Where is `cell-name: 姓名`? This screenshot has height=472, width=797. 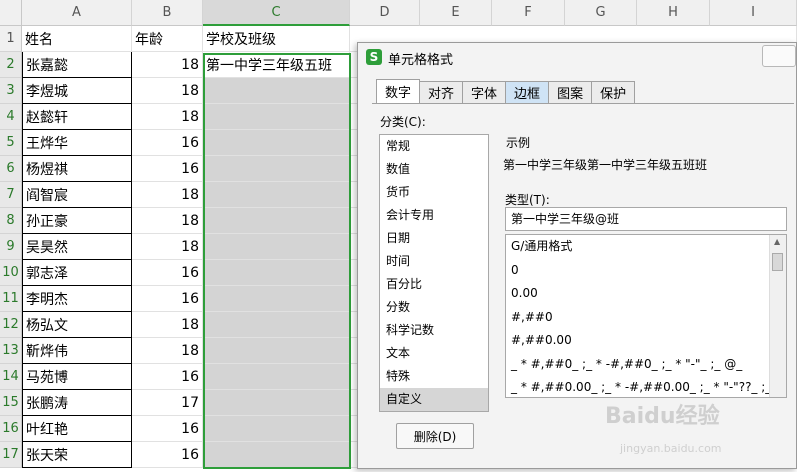 cell-name: 姓名 is located at coordinates (77, 39).